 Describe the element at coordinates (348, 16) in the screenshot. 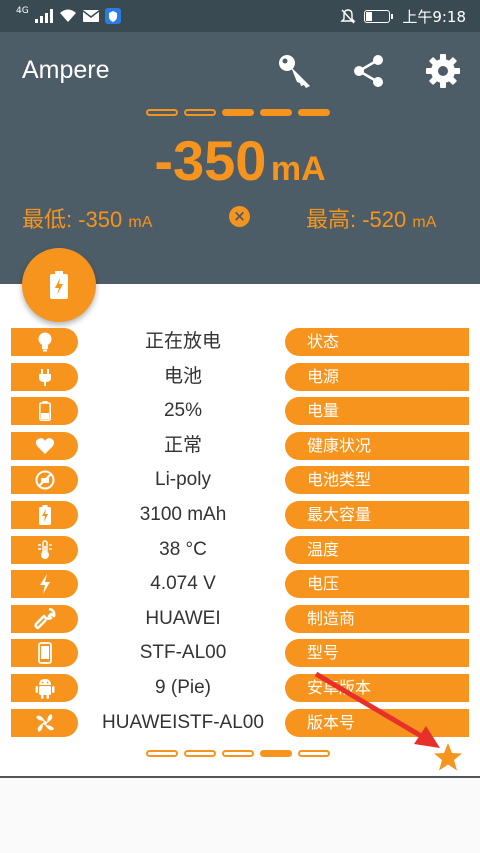

I see `mute-bell-icon` at that location.